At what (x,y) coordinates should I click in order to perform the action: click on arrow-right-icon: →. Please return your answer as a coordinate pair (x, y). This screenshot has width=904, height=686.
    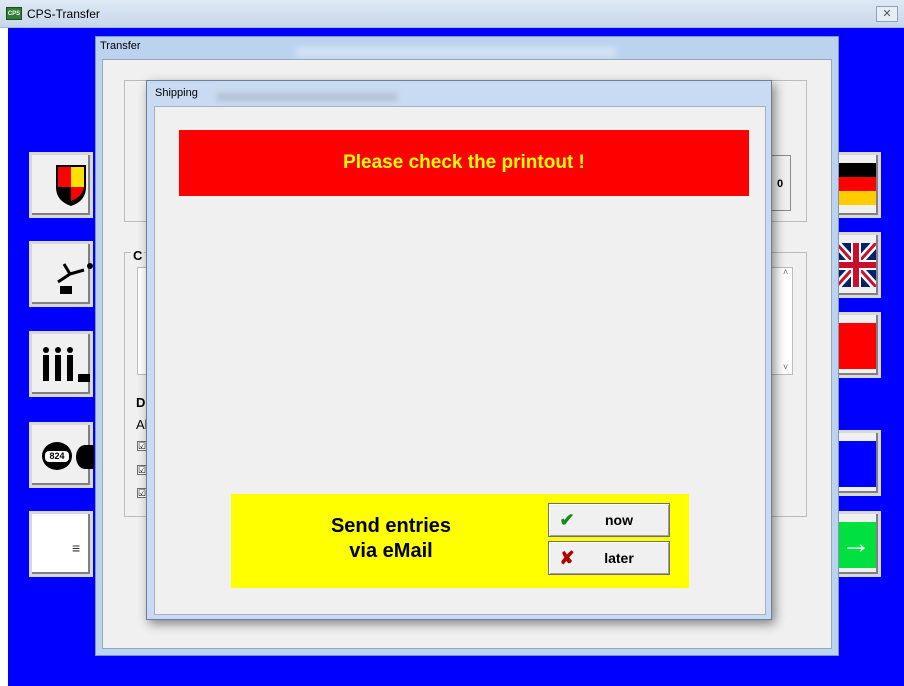
    Looking at the image, I should click on (856, 545).